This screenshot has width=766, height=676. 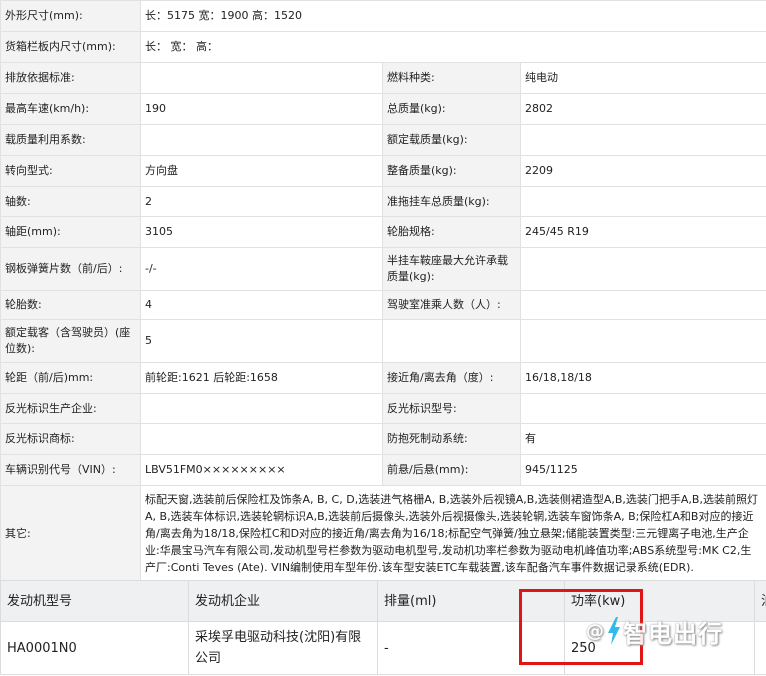 I want to click on spec-row: 转向型式: 方向盘 整备质量(kg): 2209, so click(x=383, y=171).